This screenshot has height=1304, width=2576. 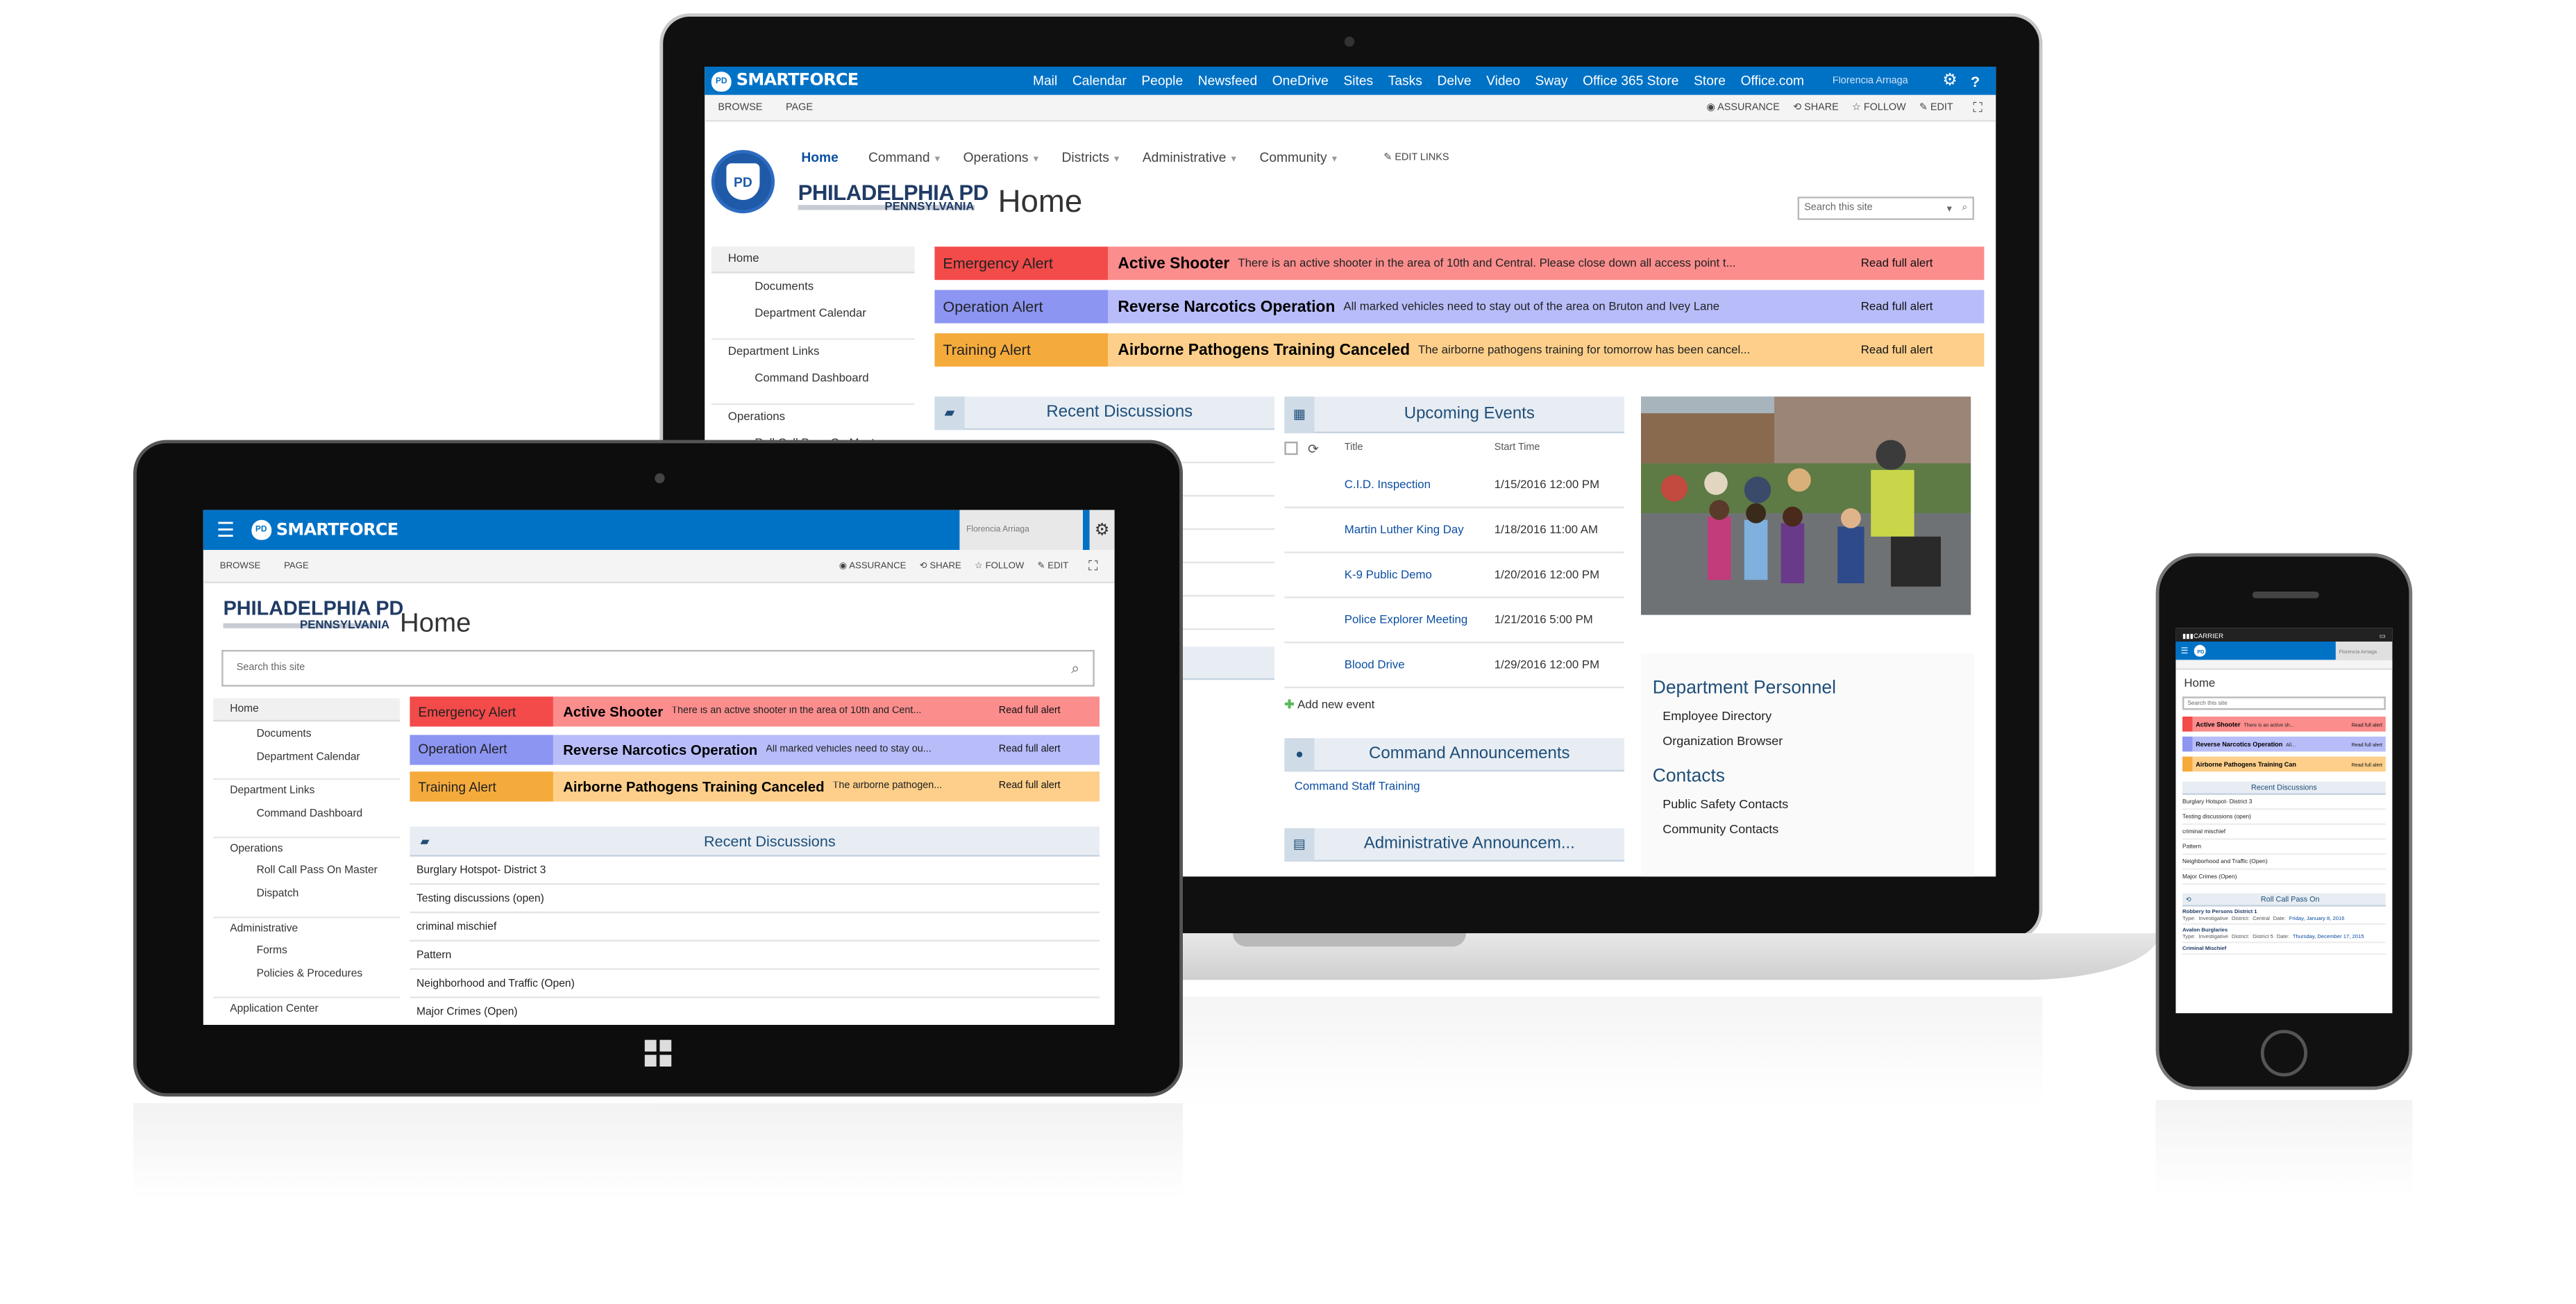 I want to click on event-title-link: Martin Luther King Day, so click(x=1420, y=529).